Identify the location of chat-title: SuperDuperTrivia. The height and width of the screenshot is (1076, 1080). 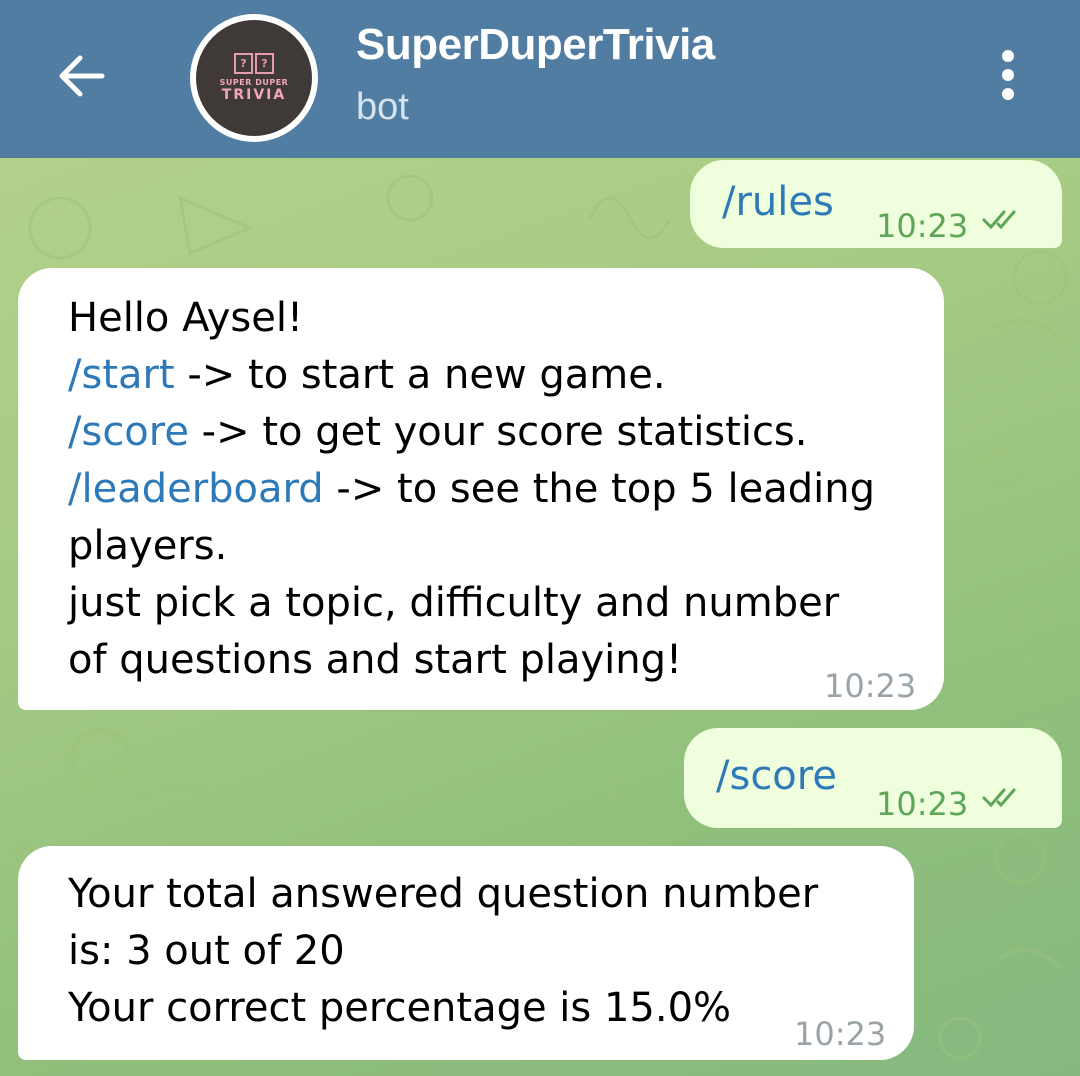
(535, 45).